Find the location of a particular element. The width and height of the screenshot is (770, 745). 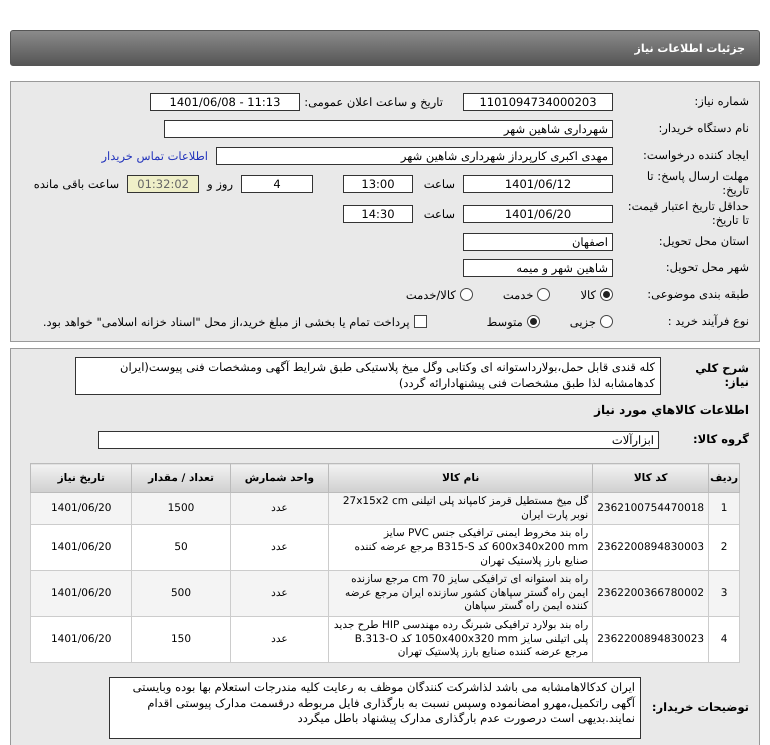

table-cell: 2362100754470018 is located at coordinates (650, 508).